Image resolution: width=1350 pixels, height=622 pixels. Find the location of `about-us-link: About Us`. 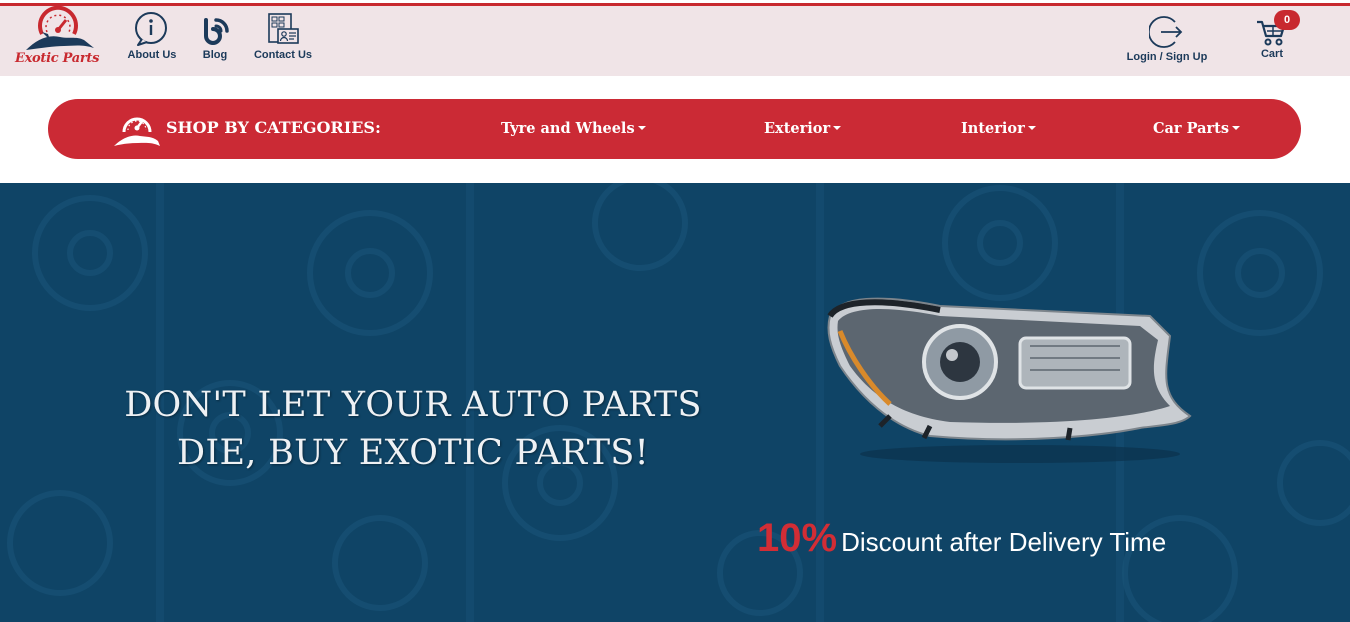

about-us-link: About Us is located at coordinates (152, 36).